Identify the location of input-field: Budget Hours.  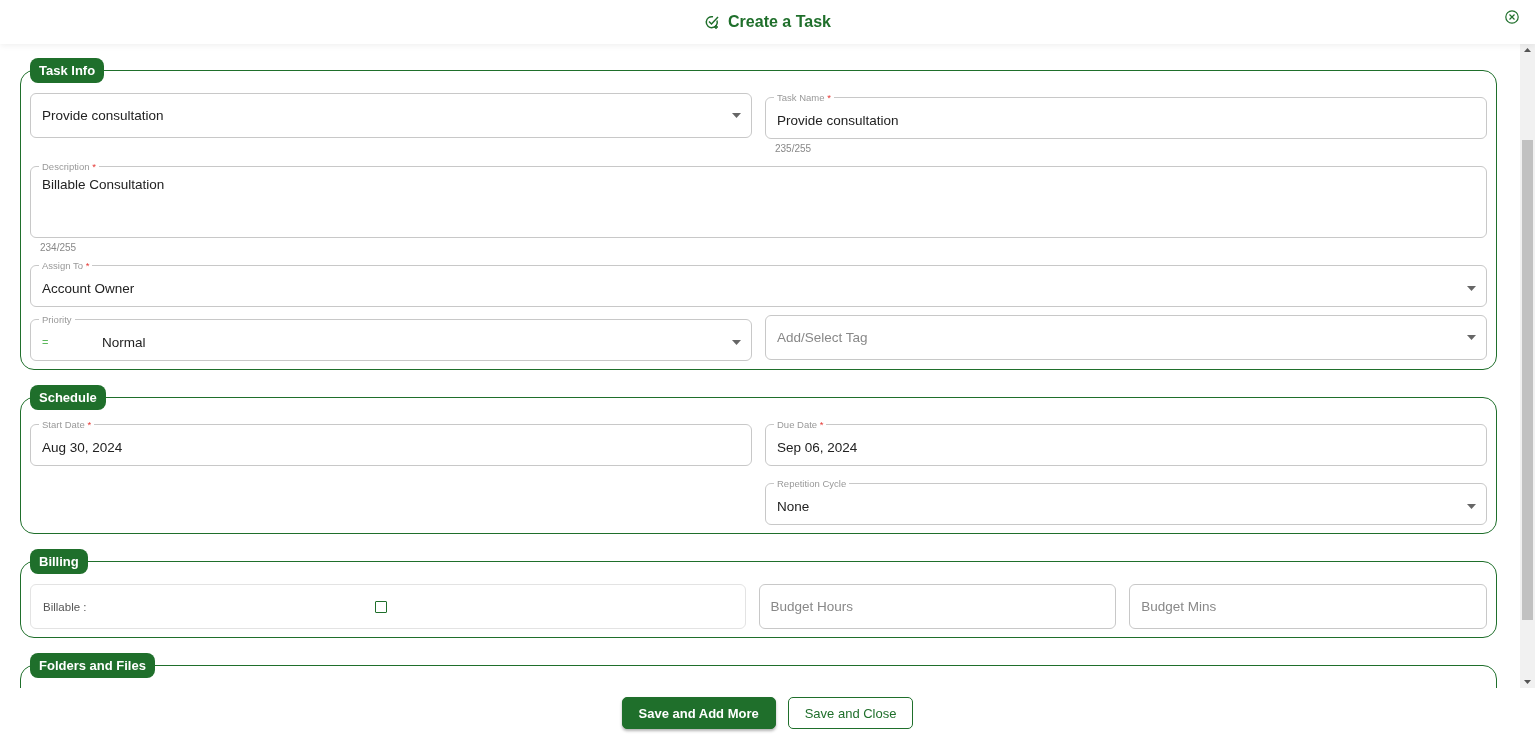
(937, 606).